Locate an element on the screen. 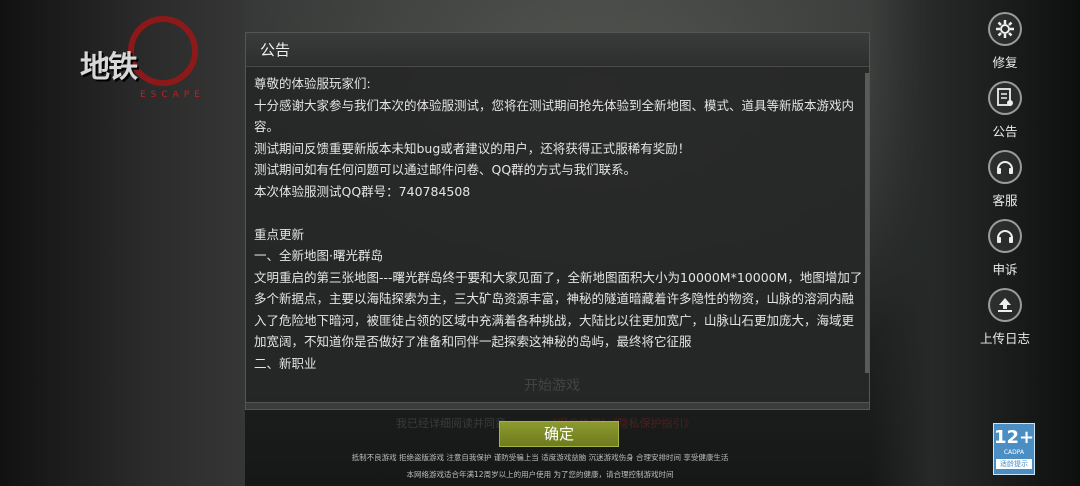  dialog-header: 公告 is located at coordinates (557, 50).